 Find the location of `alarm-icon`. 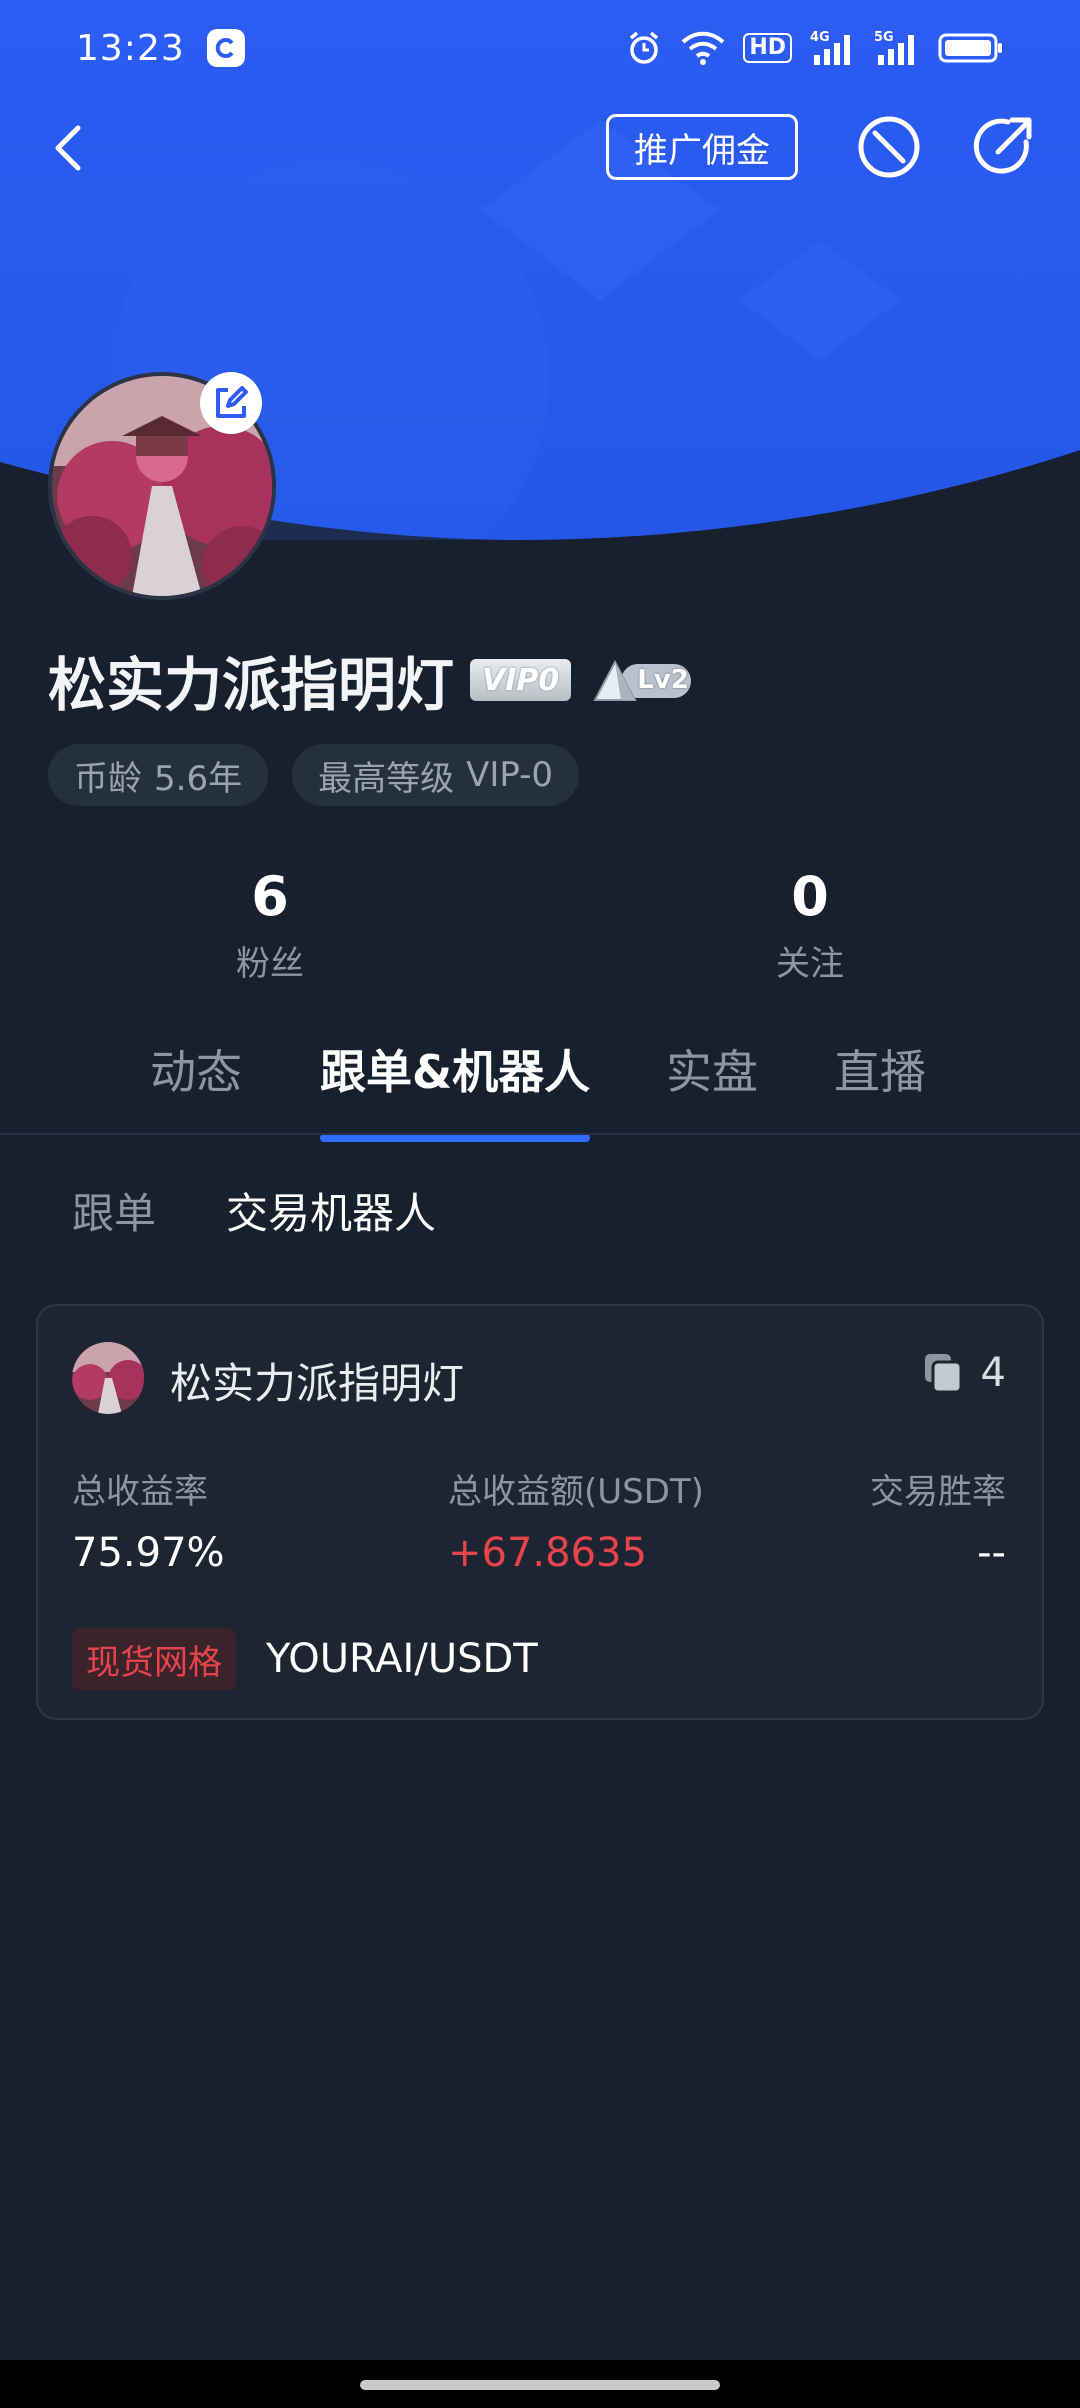

alarm-icon is located at coordinates (644, 47).